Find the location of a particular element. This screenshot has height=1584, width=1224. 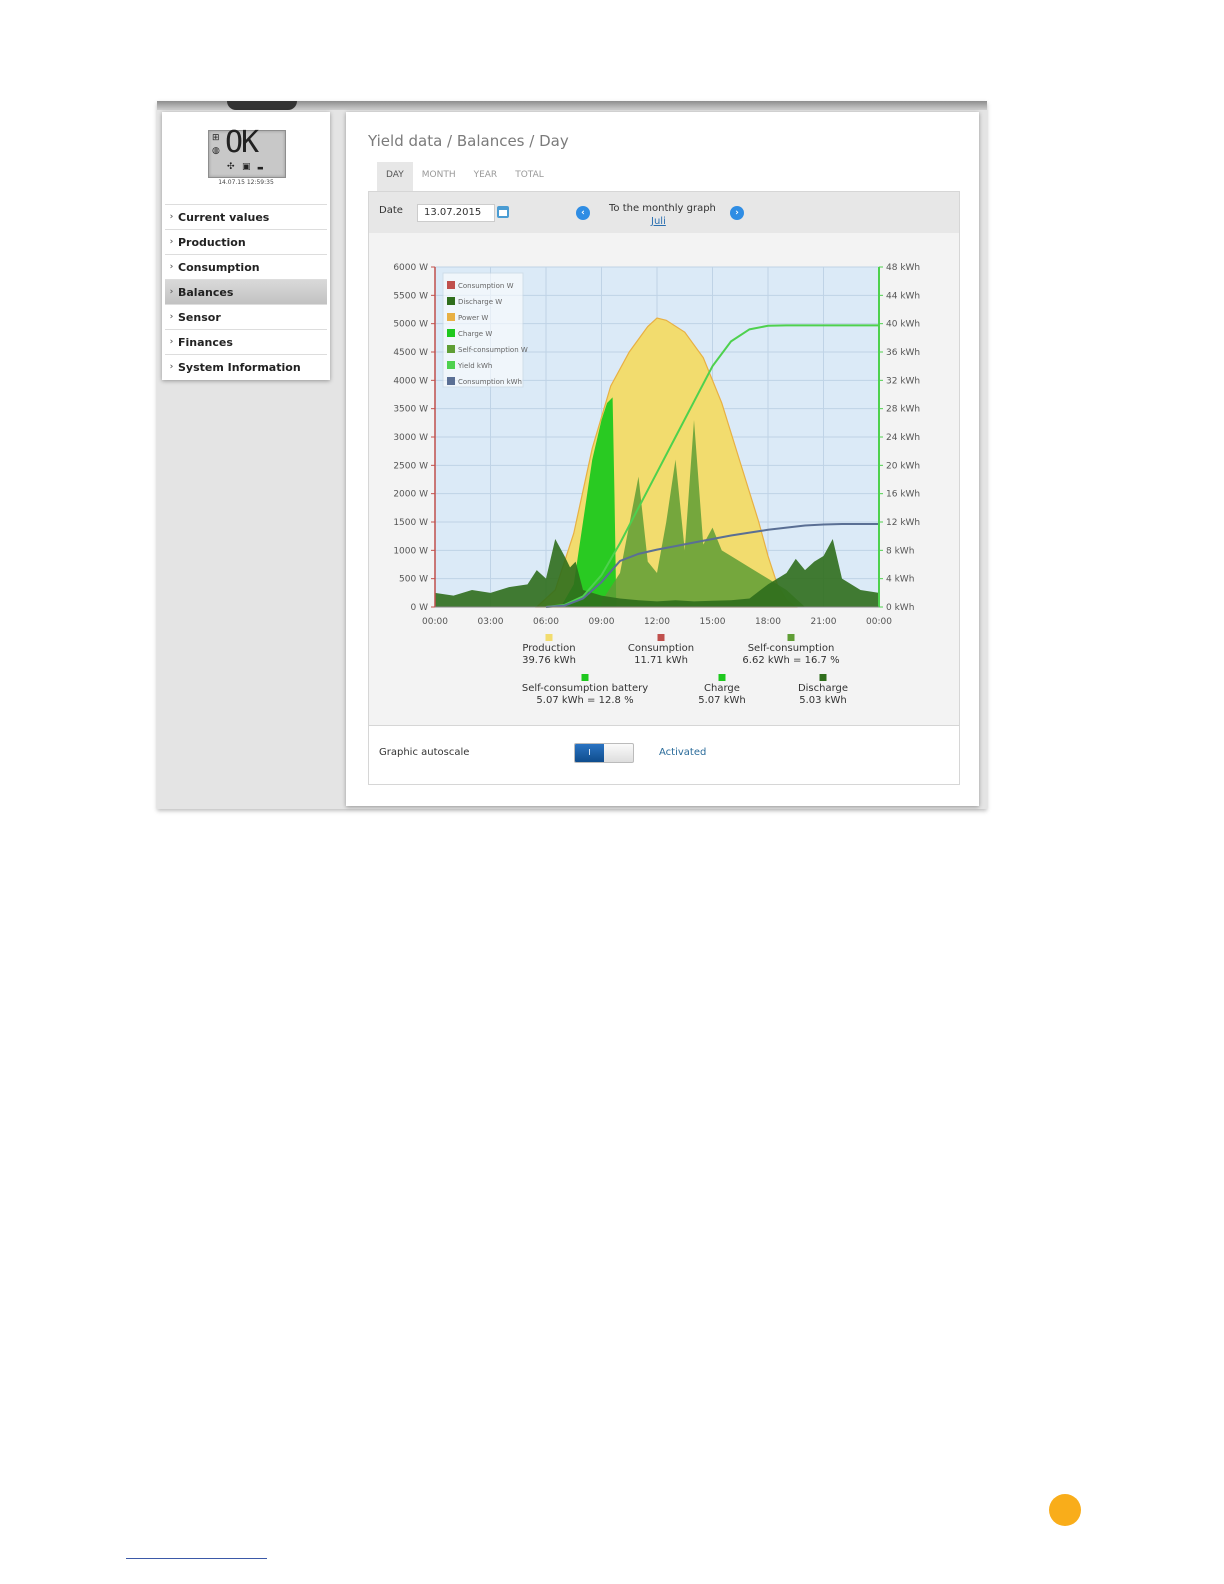

summary-label: Self-consumption is located at coordinates (791, 648).